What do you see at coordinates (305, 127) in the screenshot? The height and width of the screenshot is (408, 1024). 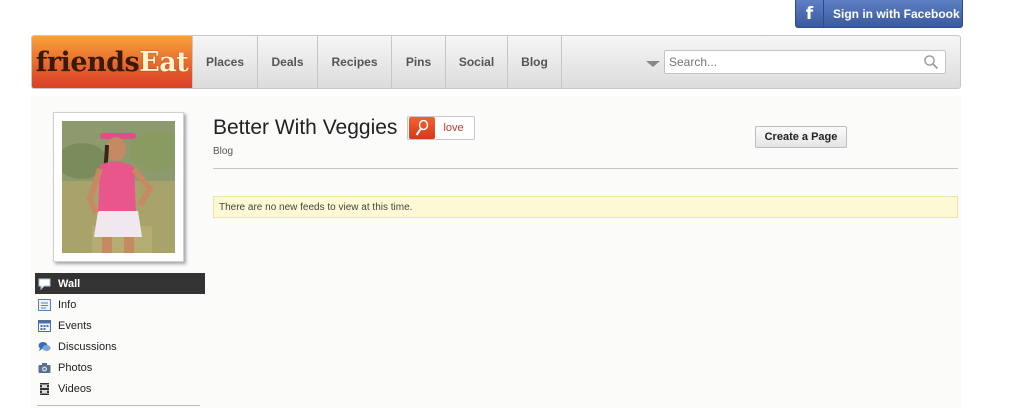 I see `page-title: Better With Veggies` at bounding box center [305, 127].